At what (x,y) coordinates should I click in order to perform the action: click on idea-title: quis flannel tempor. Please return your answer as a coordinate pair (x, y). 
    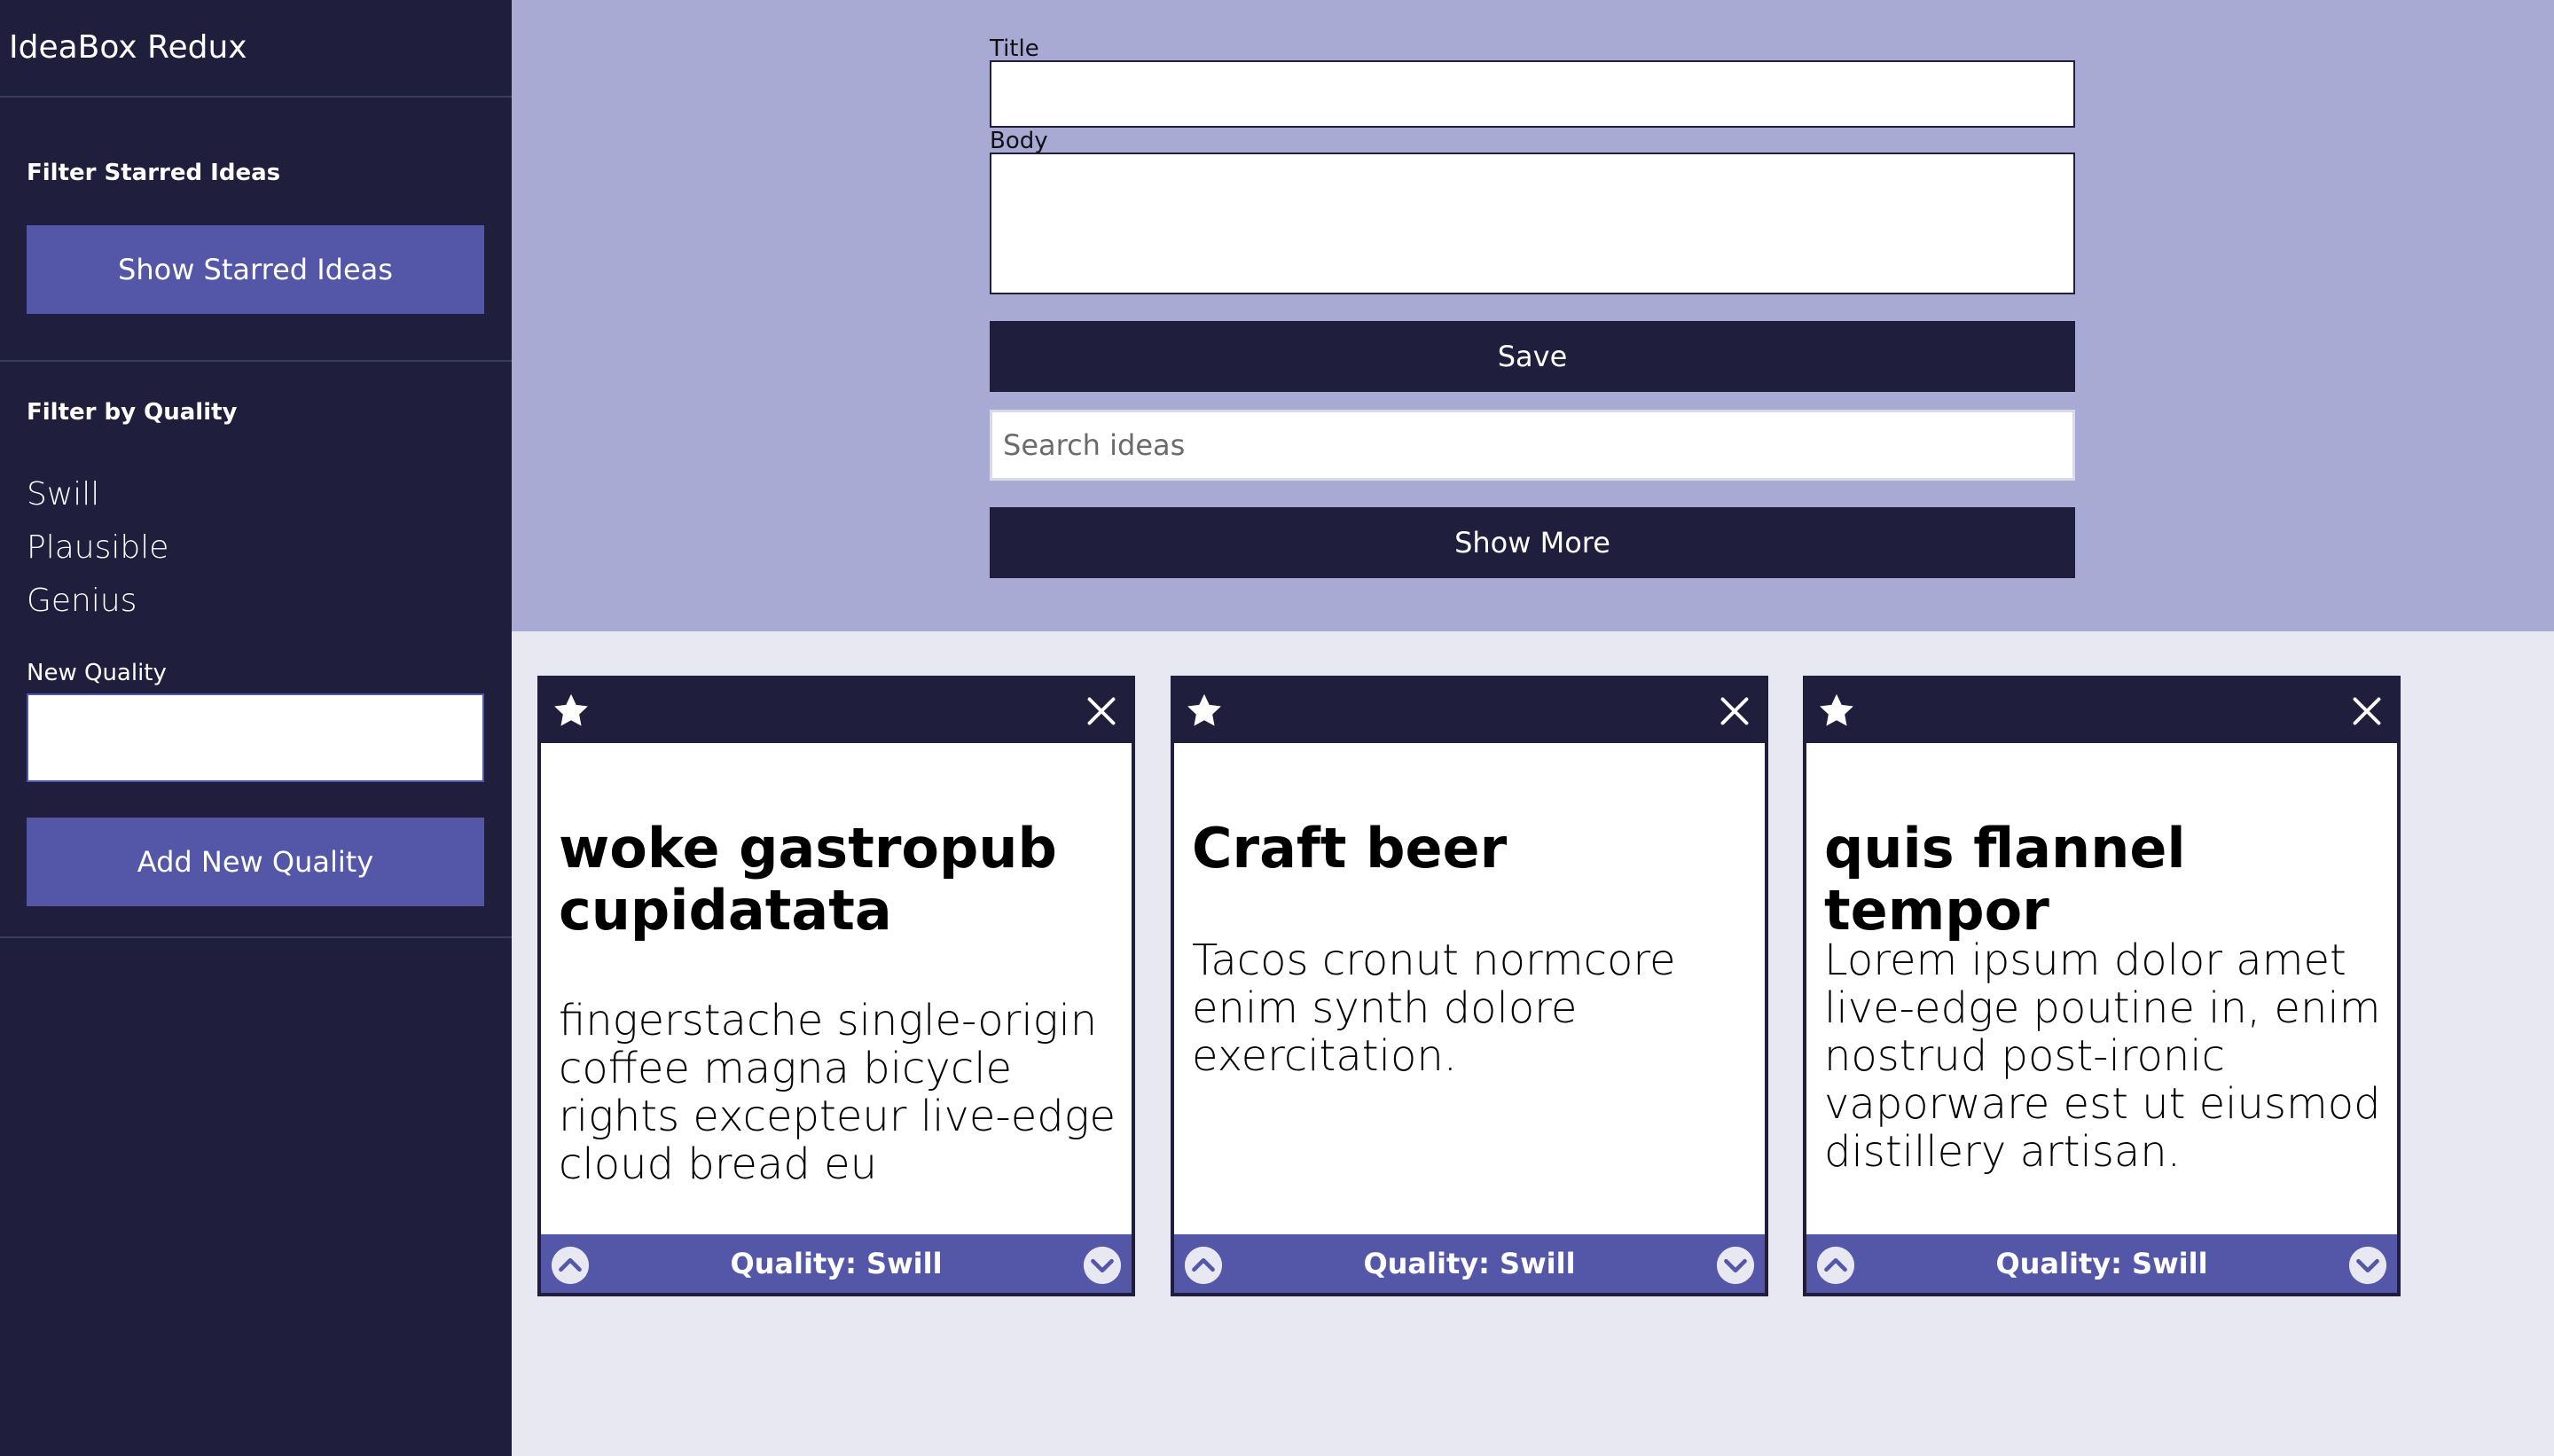
    Looking at the image, I should click on (2103, 880).